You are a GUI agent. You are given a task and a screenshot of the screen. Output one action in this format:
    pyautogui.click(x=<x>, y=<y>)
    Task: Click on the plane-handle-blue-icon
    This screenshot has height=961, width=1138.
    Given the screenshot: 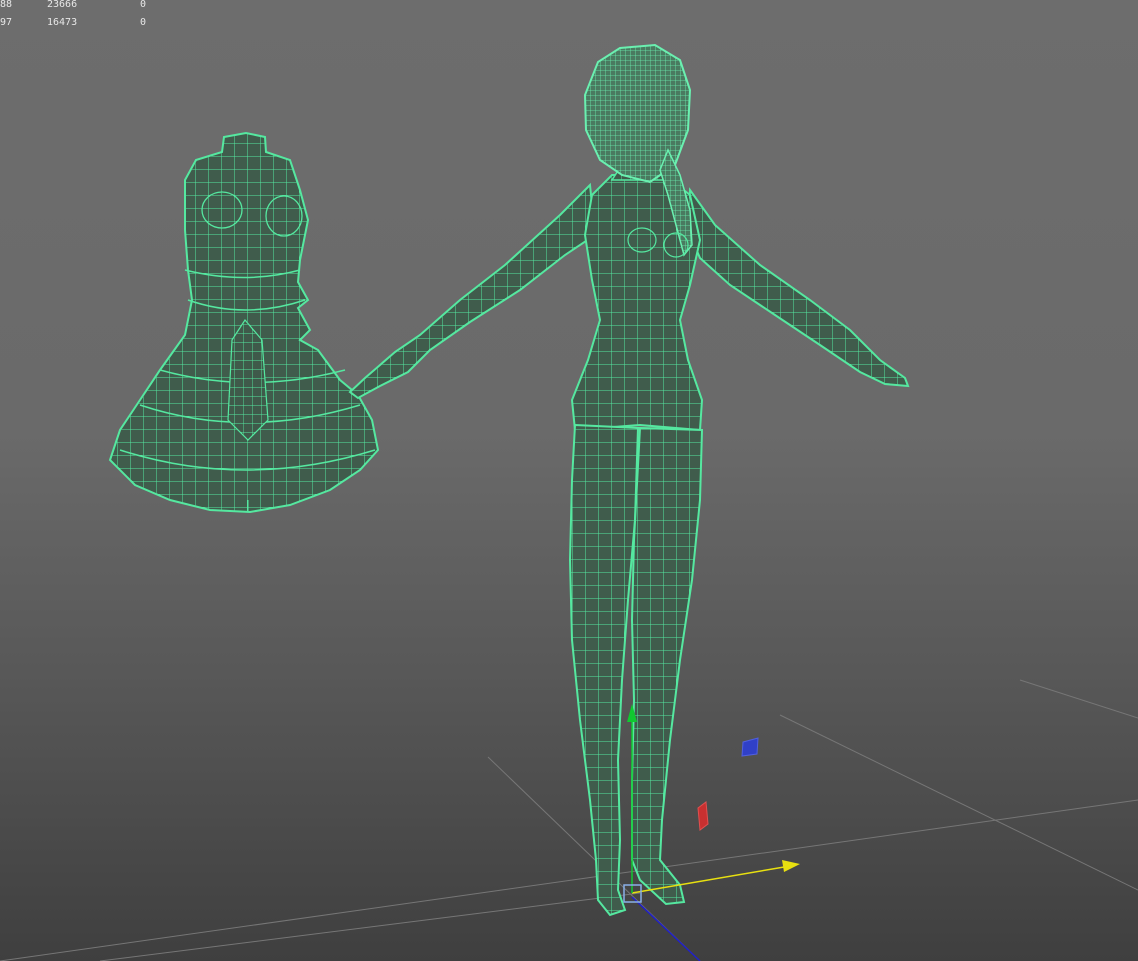 What is the action you would take?
    pyautogui.click(x=750, y=747)
    